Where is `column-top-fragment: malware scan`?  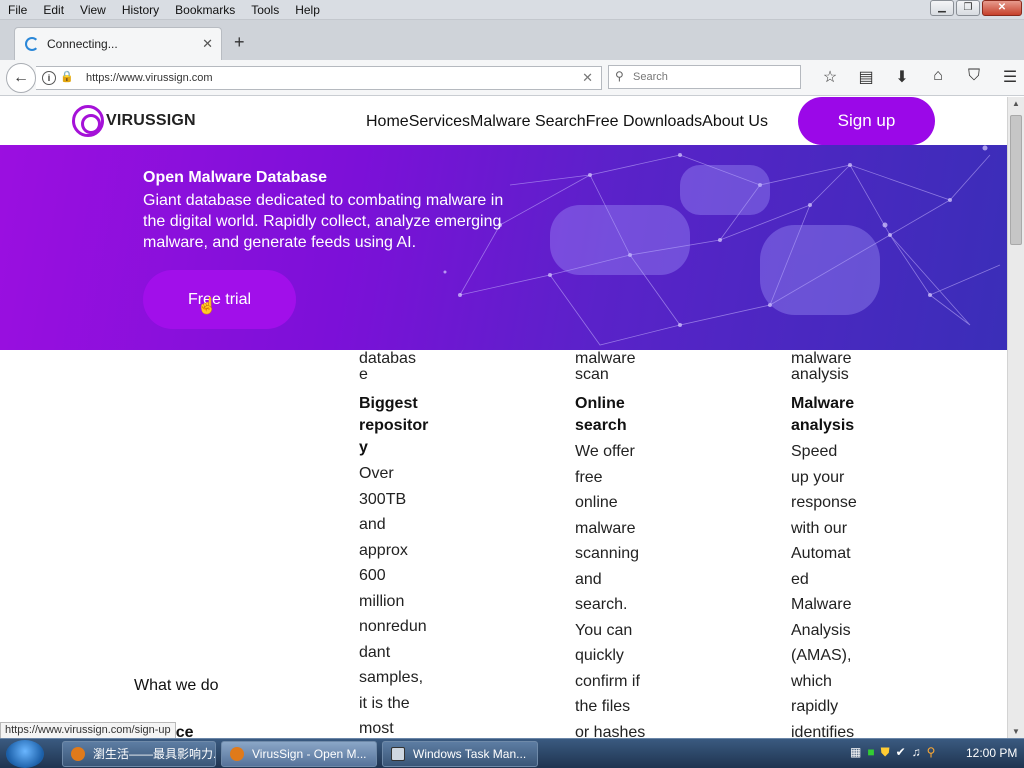 column-top-fragment: malware scan is located at coordinates (605, 366).